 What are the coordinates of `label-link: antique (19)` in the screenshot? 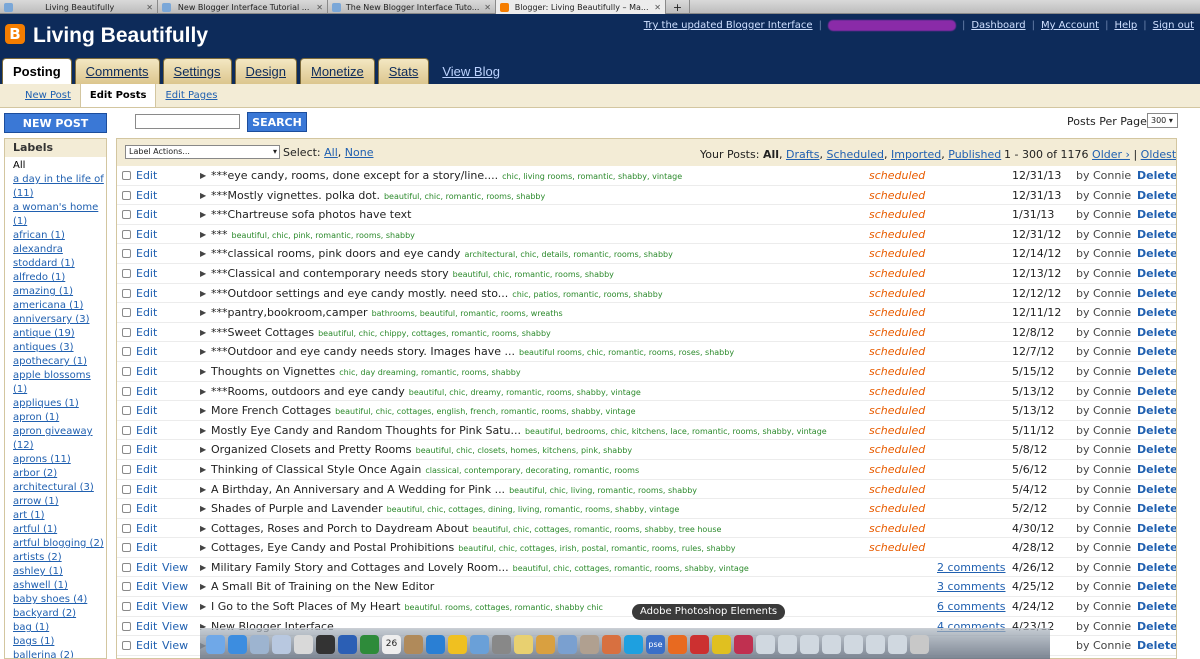 It's located at (59, 334).